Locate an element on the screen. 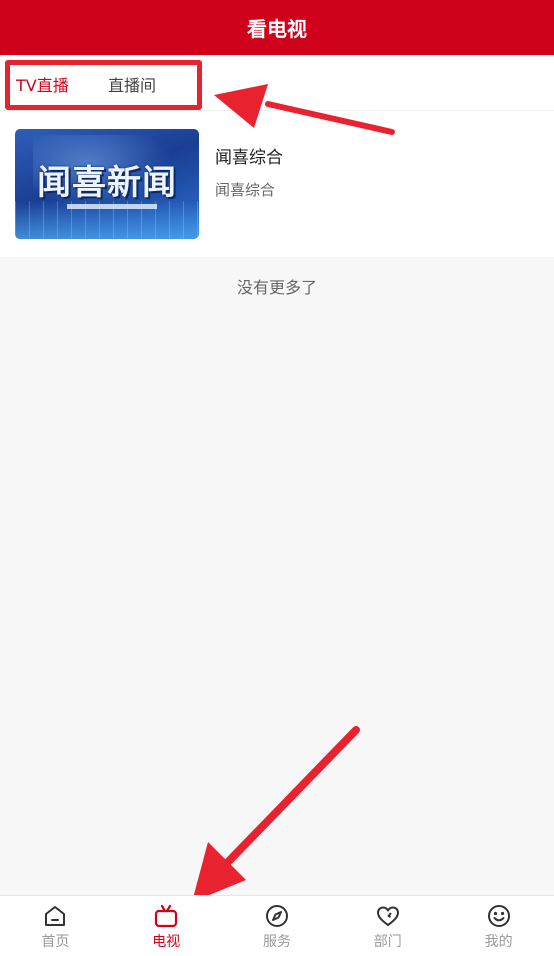 The height and width of the screenshot is (956, 554). bottom-nav: 首页 电视 服务 部门 我的 is located at coordinates (277, 925).